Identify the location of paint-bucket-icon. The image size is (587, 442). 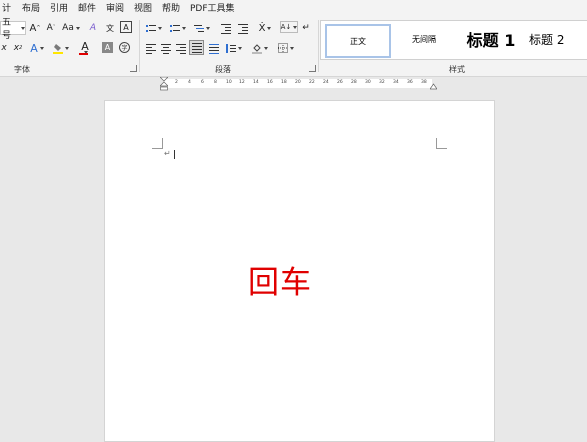
(257, 48).